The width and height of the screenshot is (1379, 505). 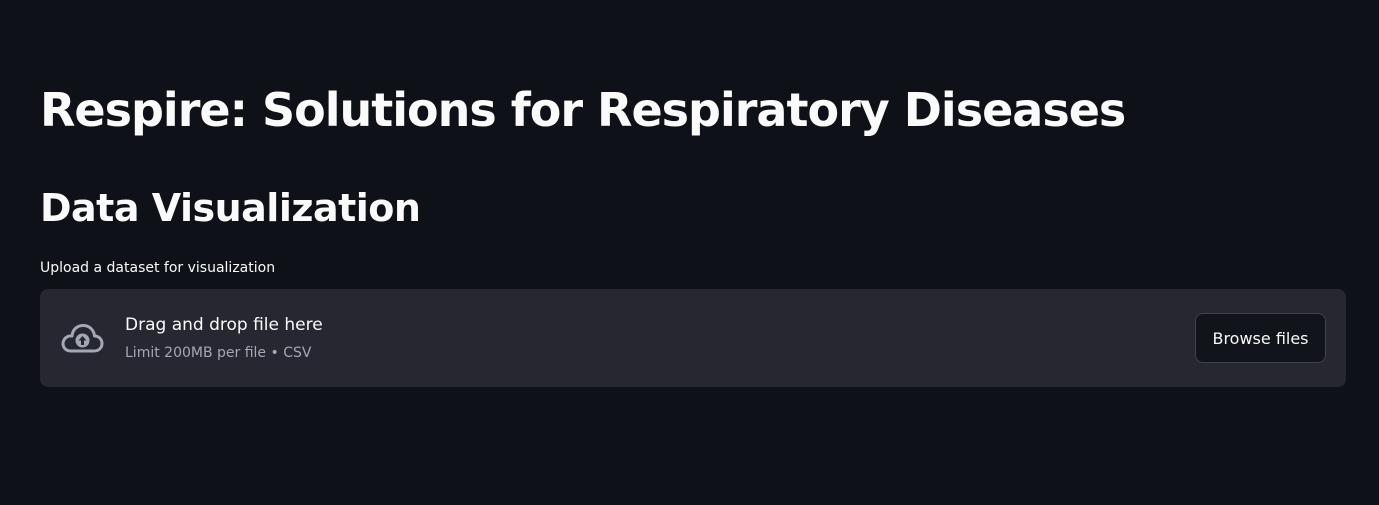 What do you see at coordinates (82, 338) in the screenshot?
I see `cloud-upload-icon` at bounding box center [82, 338].